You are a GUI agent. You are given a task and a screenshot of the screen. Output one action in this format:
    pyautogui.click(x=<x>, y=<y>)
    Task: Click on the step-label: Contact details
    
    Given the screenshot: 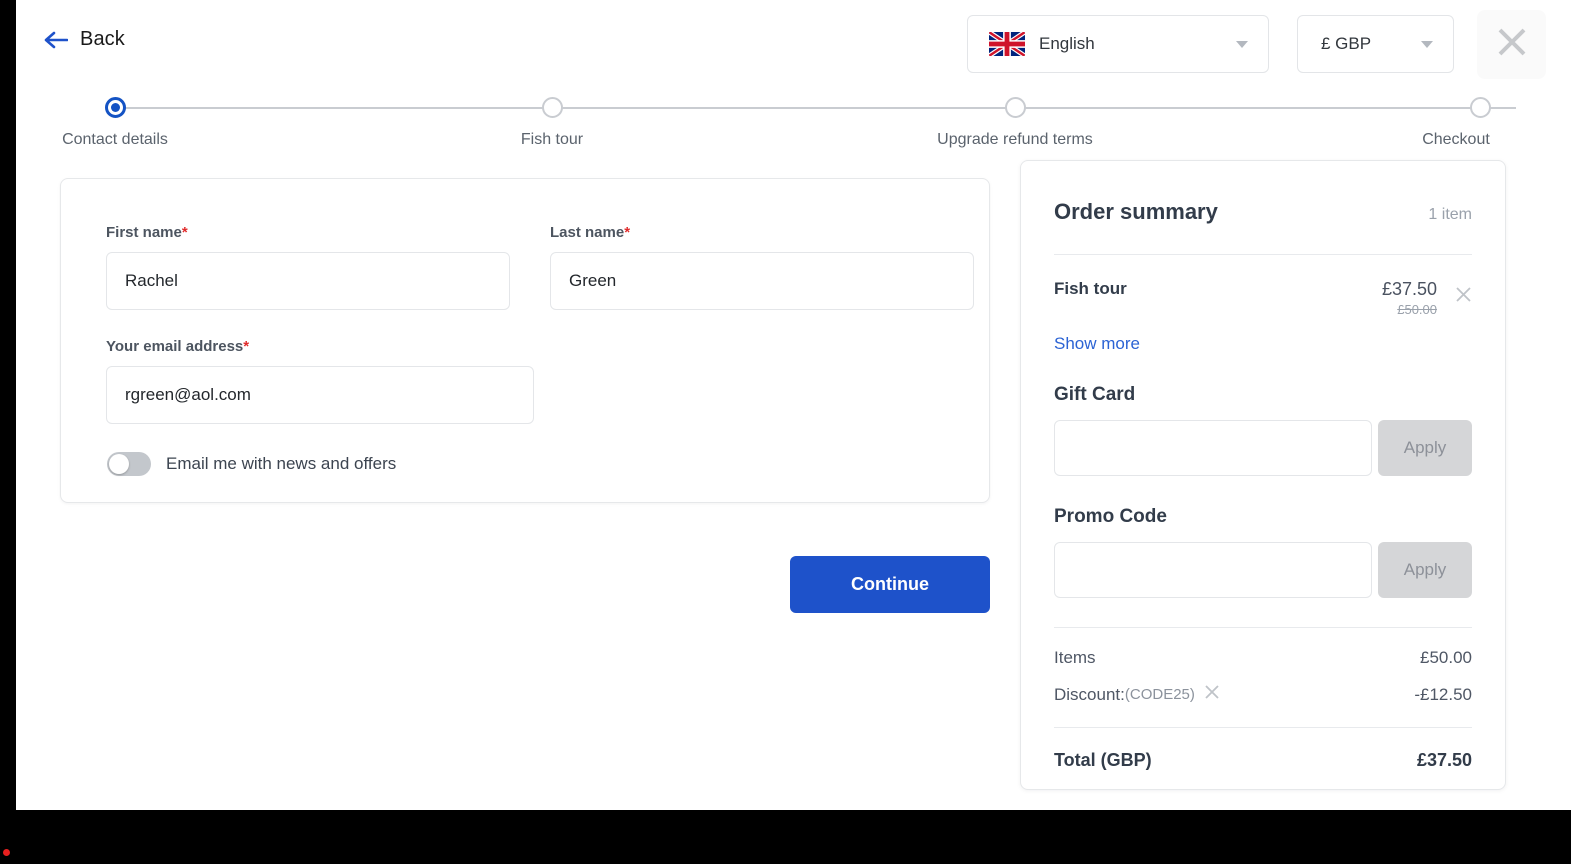 What is the action you would take?
    pyautogui.click(x=115, y=139)
    